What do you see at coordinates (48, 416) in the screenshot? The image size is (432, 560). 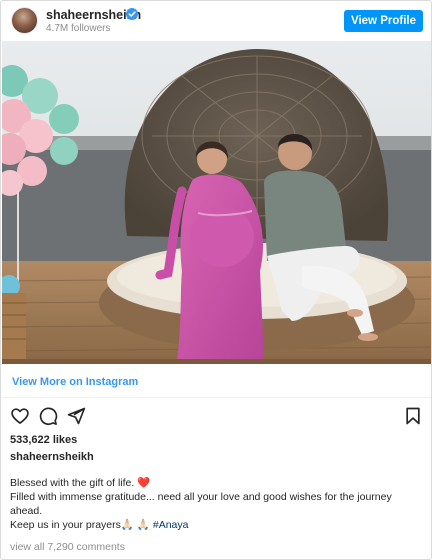 I see `comment-icon` at bounding box center [48, 416].